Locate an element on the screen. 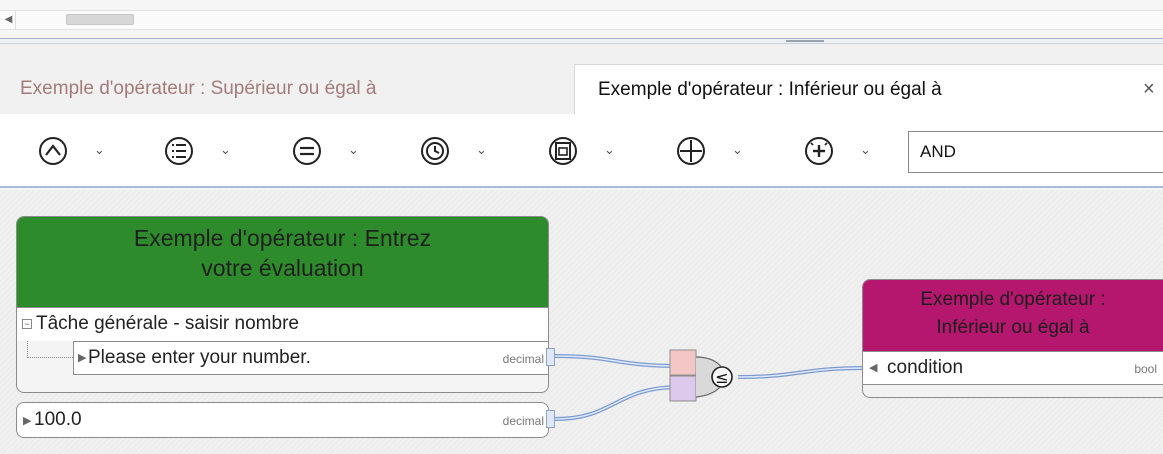 This screenshot has height=454, width=1163. plus-sparkle-icon is located at coordinates (819, 151).